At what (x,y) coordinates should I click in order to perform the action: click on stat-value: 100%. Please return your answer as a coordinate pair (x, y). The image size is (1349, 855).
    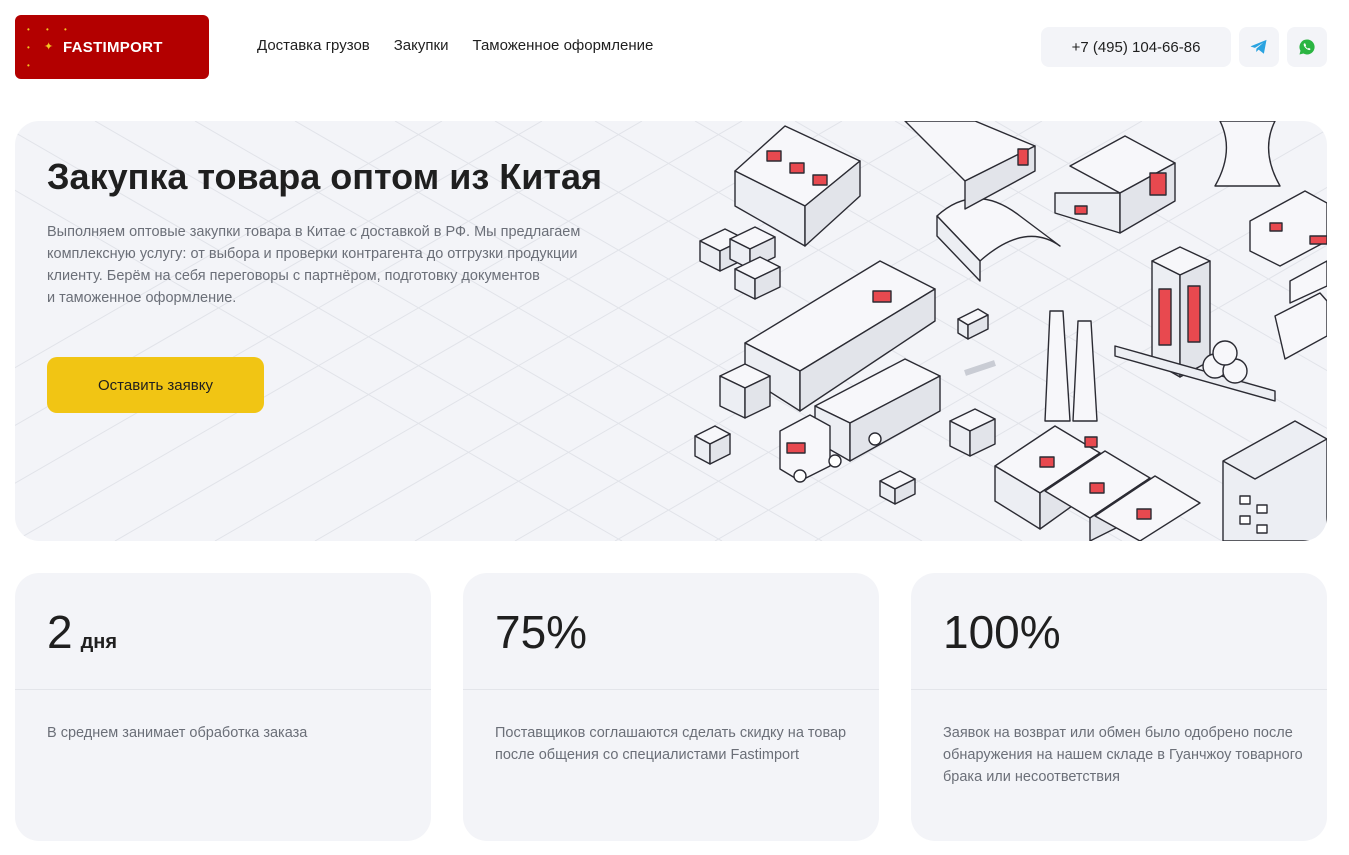
    Looking at the image, I should click on (1002, 632).